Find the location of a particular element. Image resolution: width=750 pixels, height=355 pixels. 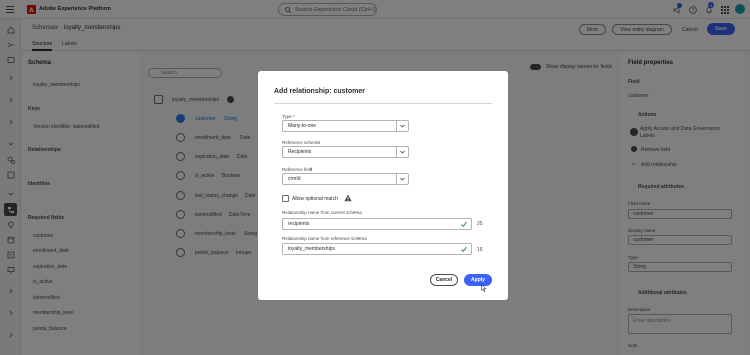

current-relationship-name-value: recipients is located at coordinates (299, 224).